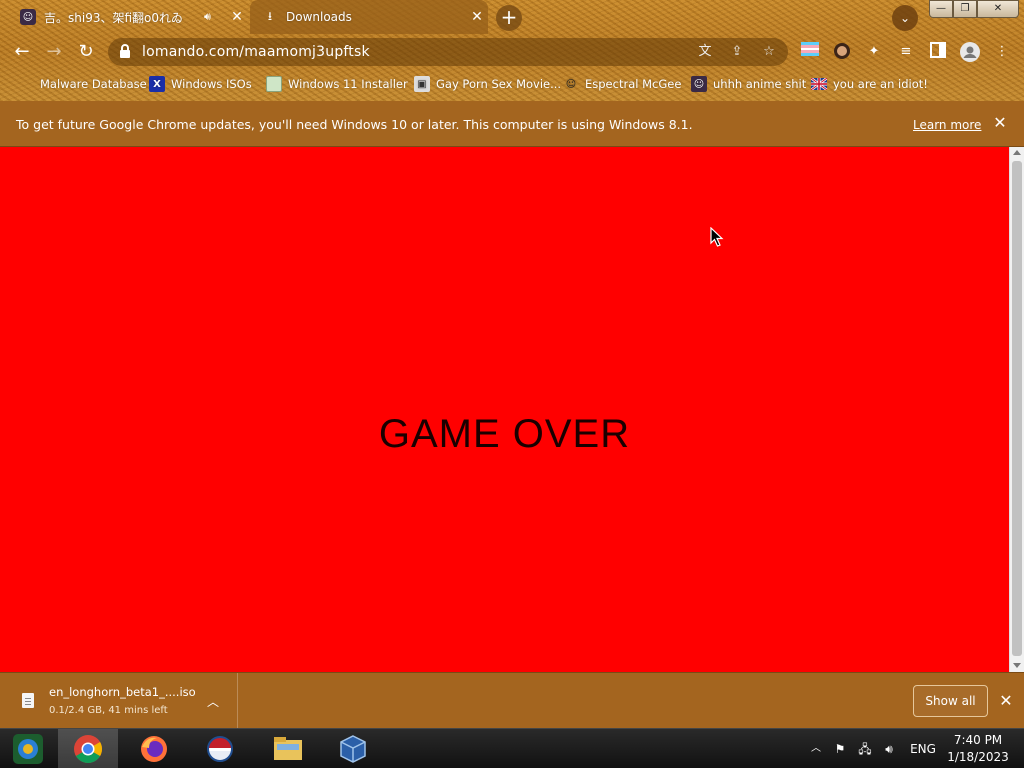 This screenshot has height=768, width=1024. What do you see at coordinates (810, 52) in the screenshot?
I see `extension-flag-icon` at bounding box center [810, 52].